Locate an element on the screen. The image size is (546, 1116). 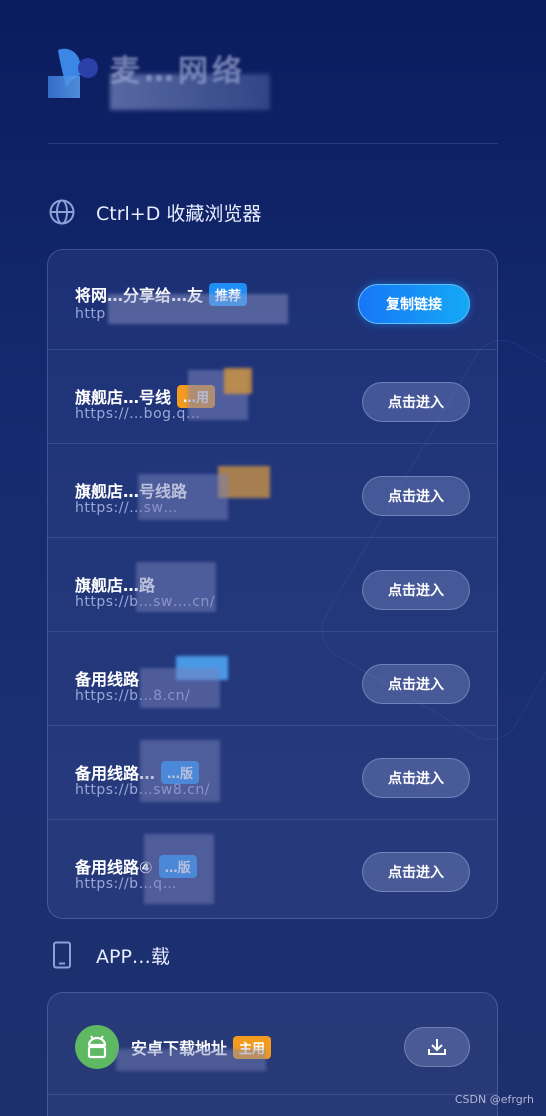
app-row: 安卓下载地址 主用 is located at coordinates (272, 1044).